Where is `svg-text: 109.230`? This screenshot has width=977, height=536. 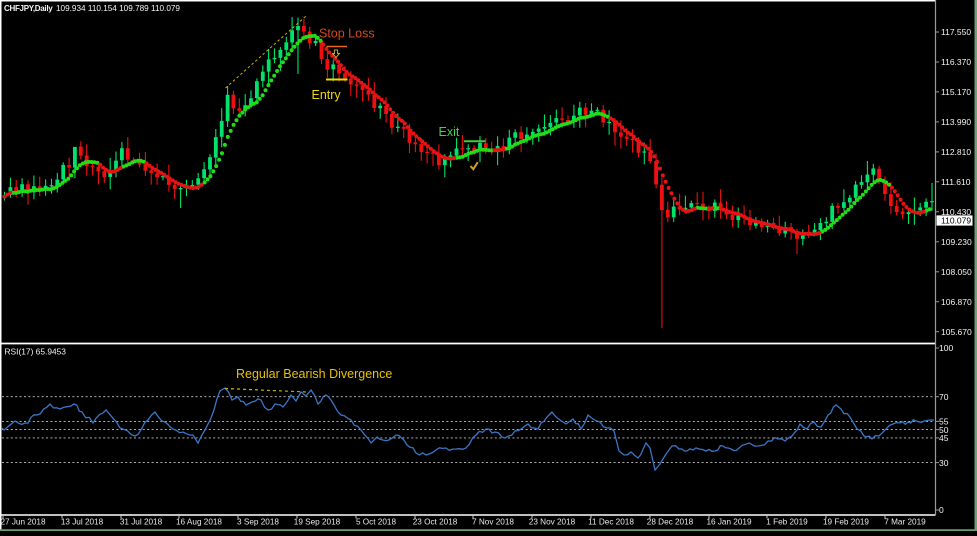
svg-text: 109.230 is located at coordinates (956, 242).